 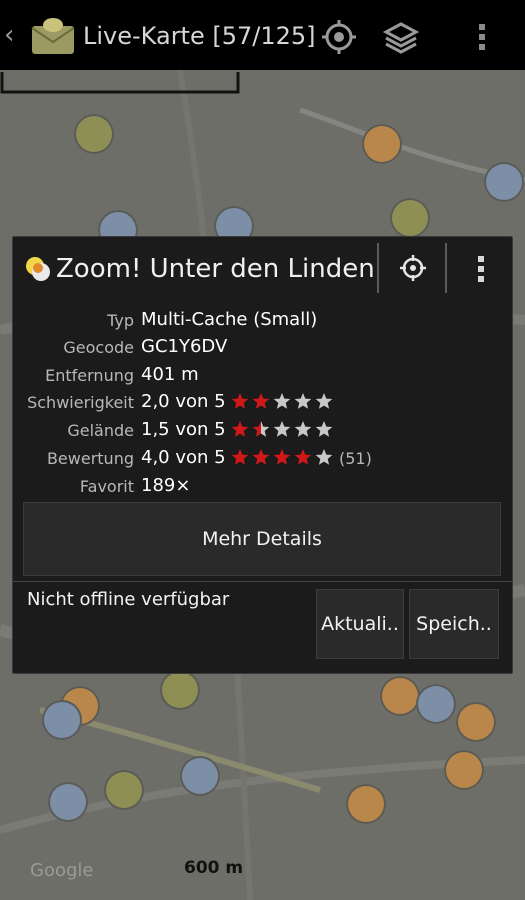 What do you see at coordinates (128, 599) in the screenshot?
I see `offline-status-text: Nicht offline verfügbar` at bounding box center [128, 599].